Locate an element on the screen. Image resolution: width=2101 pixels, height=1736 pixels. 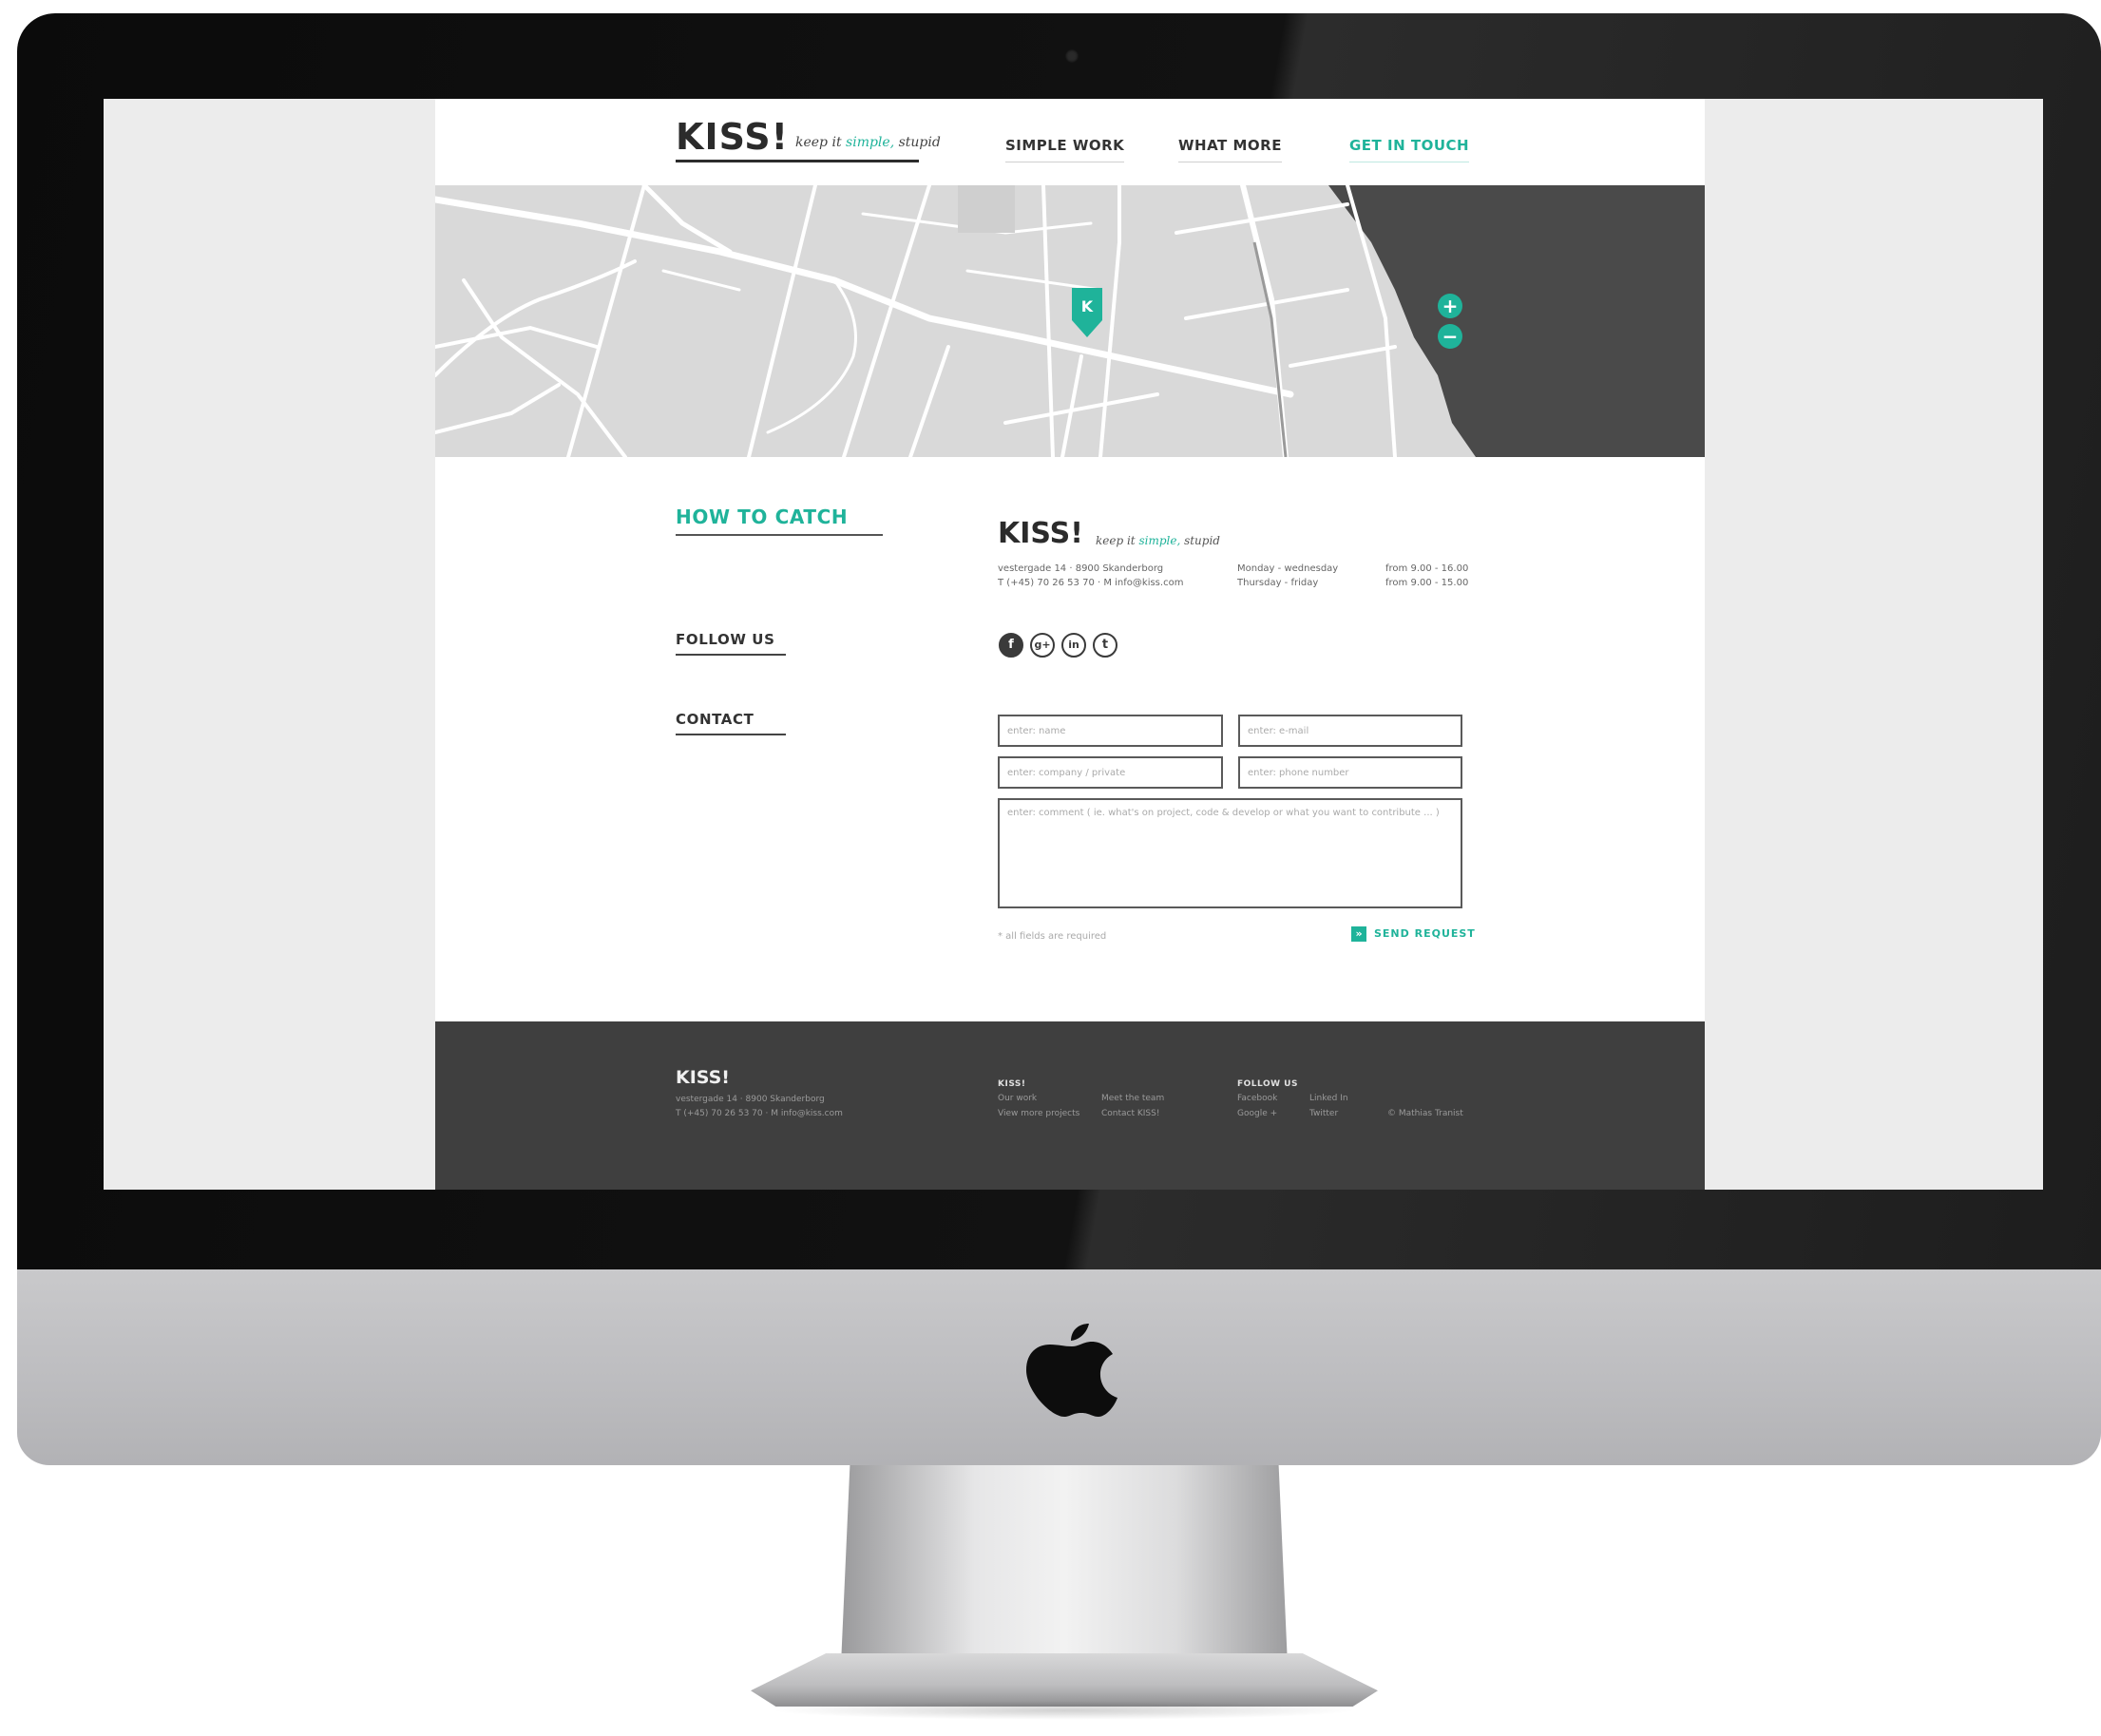
nav-get-in-touch: GET IN TOUCH is located at coordinates (1409, 149).